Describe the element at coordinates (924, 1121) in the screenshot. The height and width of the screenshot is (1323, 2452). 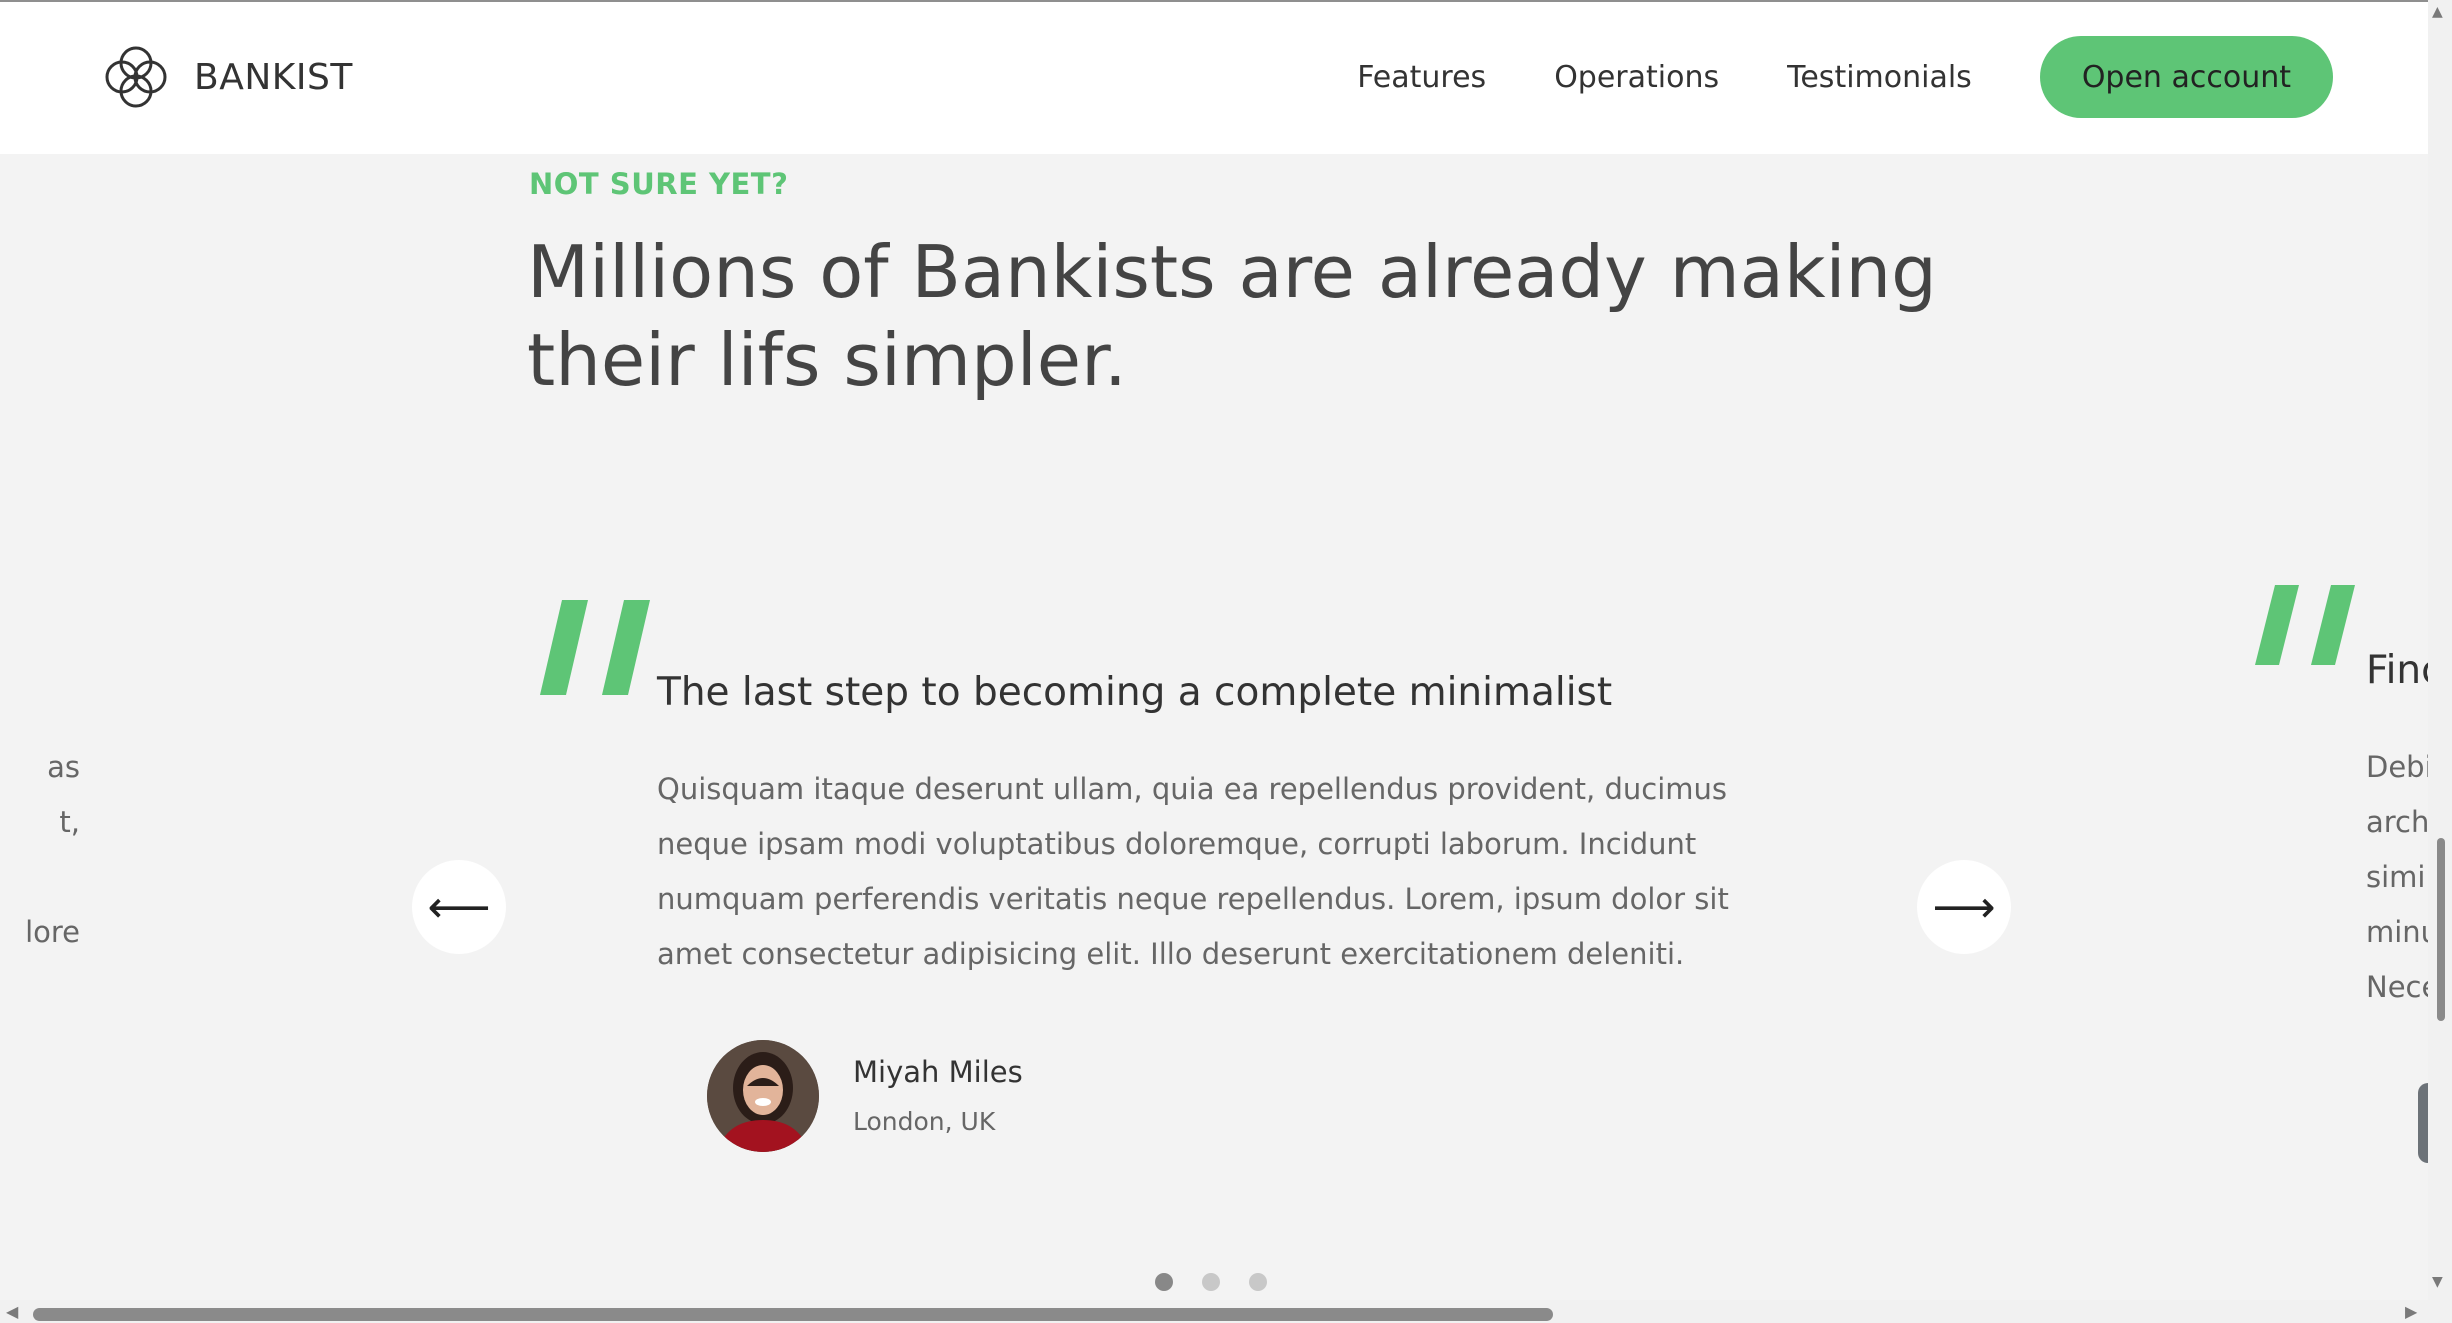
I see `author-location: London, UK` at that location.